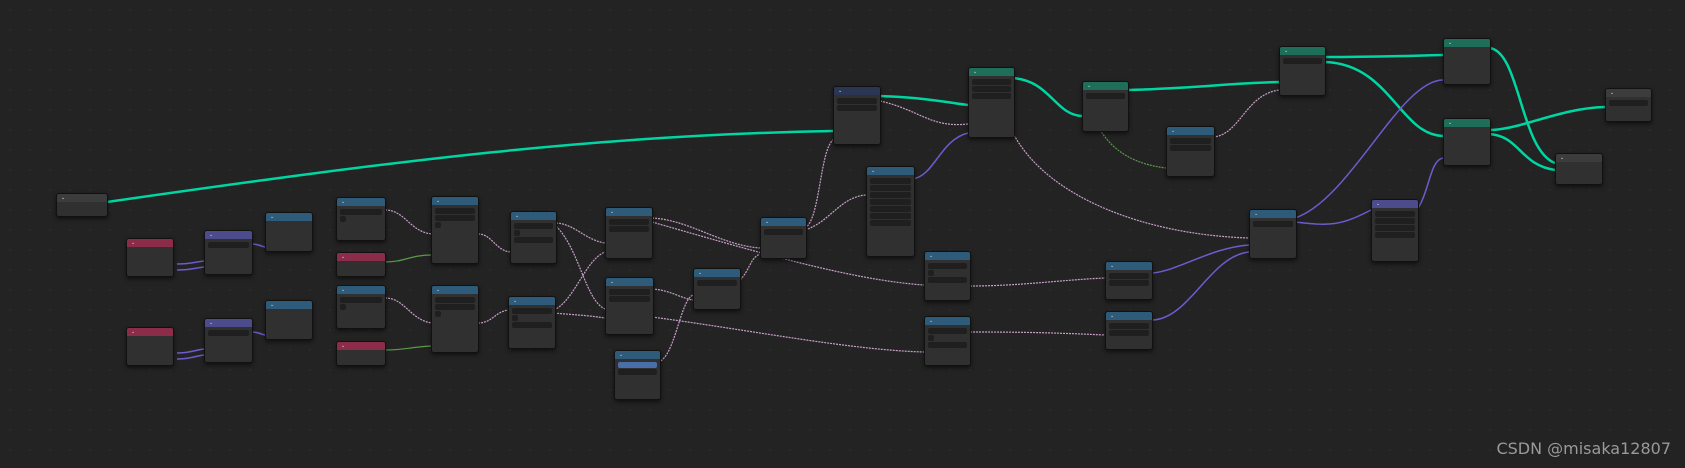  Describe the element at coordinates (82, 205) in the screenshot. I see `group-input-node` at that location.